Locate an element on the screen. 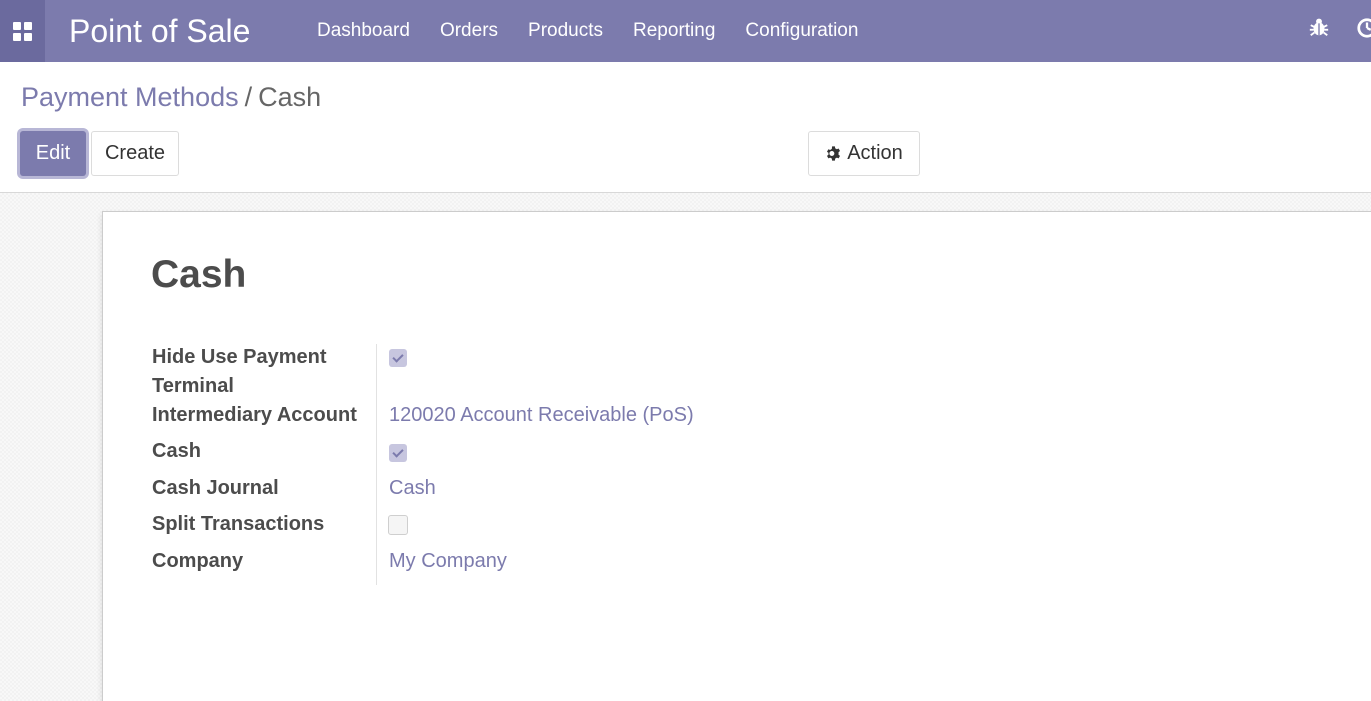 The width and height of the screenshot is (1371, 701). value-intermediary-account: 120020 Account Receivable (PoS) is located at coordinates (541, 415).